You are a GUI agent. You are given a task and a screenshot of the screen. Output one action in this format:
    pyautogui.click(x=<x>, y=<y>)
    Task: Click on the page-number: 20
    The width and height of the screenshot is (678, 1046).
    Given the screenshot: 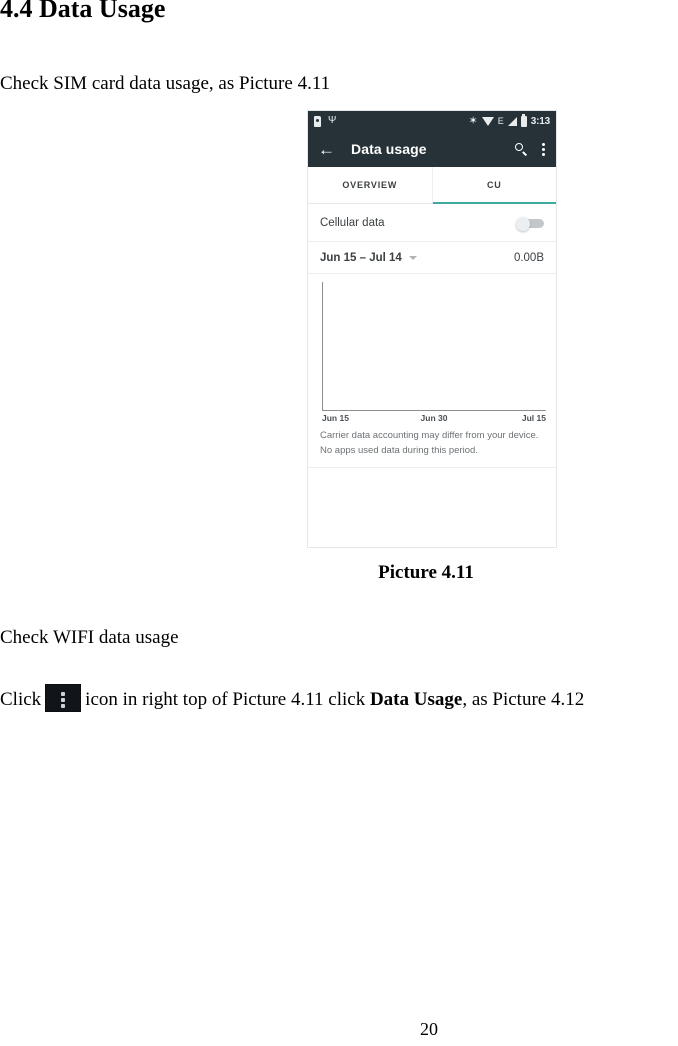 What is the action you would take?
    pyautogui.click(x=429, y=1029)
    